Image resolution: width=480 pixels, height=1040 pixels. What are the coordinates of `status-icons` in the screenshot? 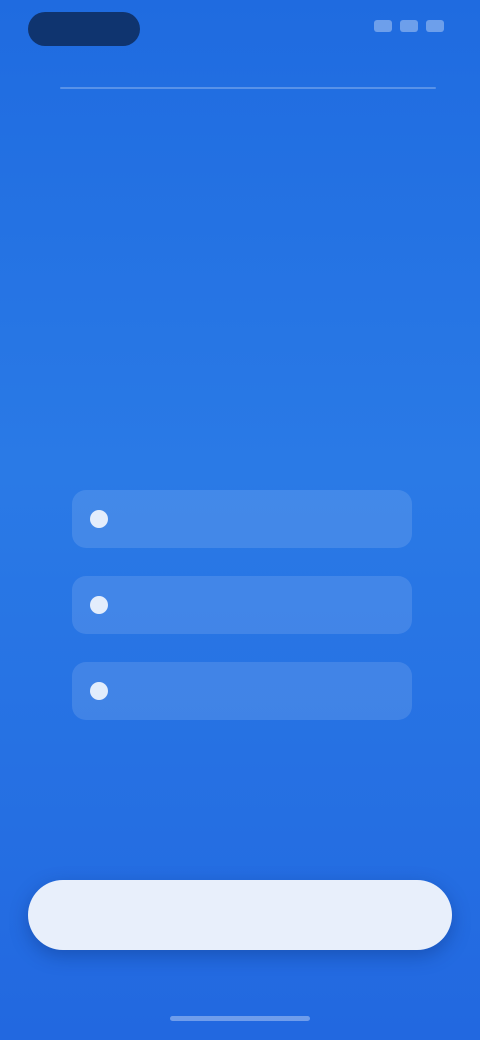 It's located at (409, 26).